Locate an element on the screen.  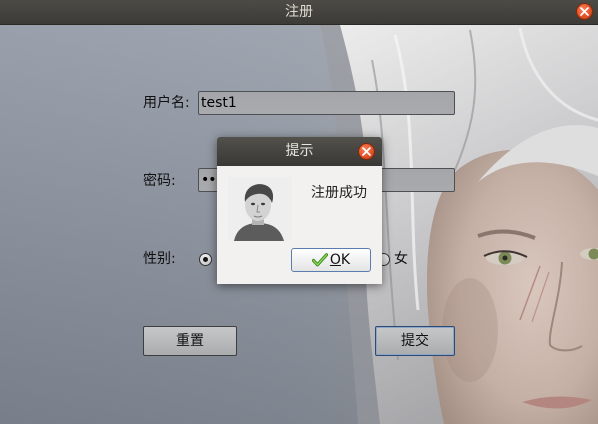
ok-button: OK is located at coordinates (331, 260).